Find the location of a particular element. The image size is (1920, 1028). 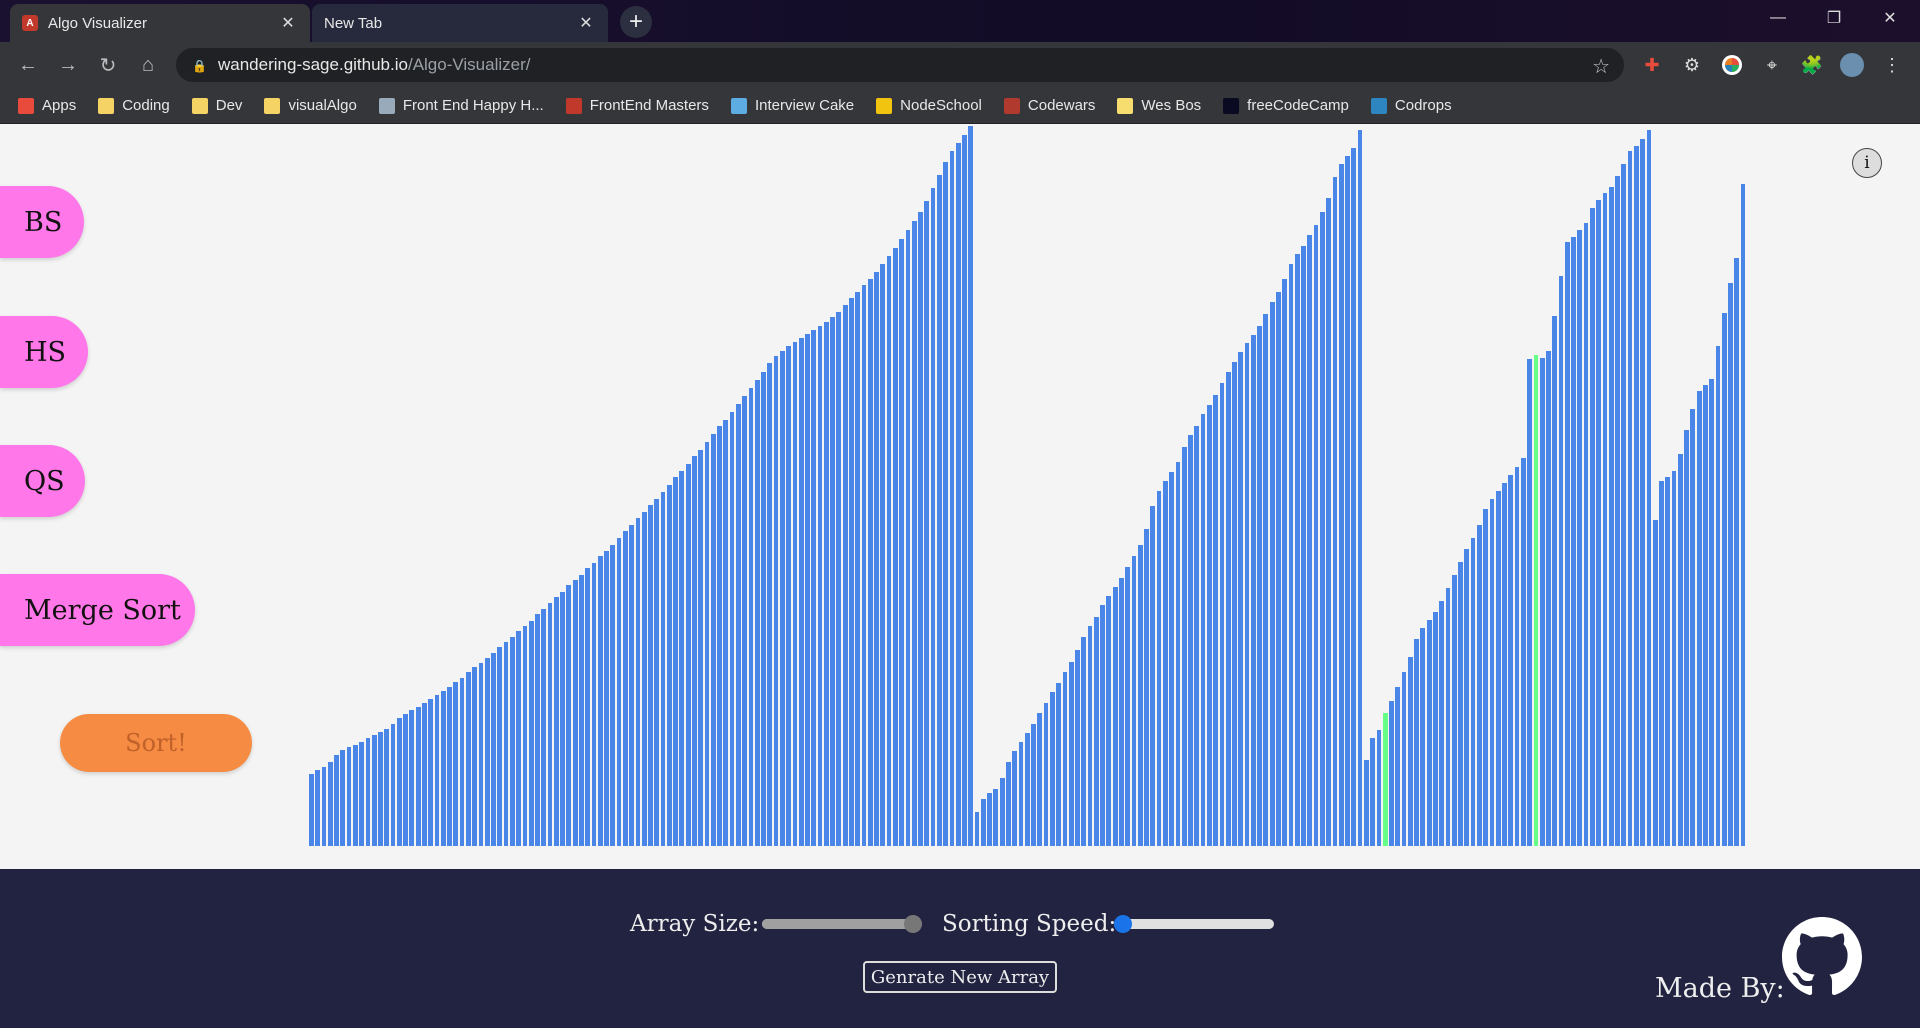

browser-title-bar: A Algo Visualizer ✕ New Tab ✕ + — ❐ ✕ is located at coordinates (960, 21).